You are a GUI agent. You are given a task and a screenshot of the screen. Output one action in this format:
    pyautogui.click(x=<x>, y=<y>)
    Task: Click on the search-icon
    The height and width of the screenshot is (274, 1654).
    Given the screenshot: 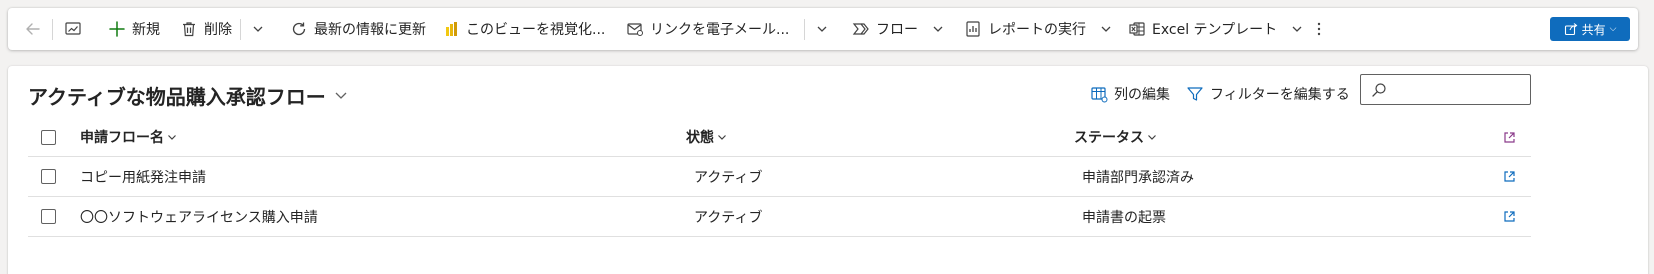 What is the action you would take?
    pyautogui.click(x=1379, y=89)
    